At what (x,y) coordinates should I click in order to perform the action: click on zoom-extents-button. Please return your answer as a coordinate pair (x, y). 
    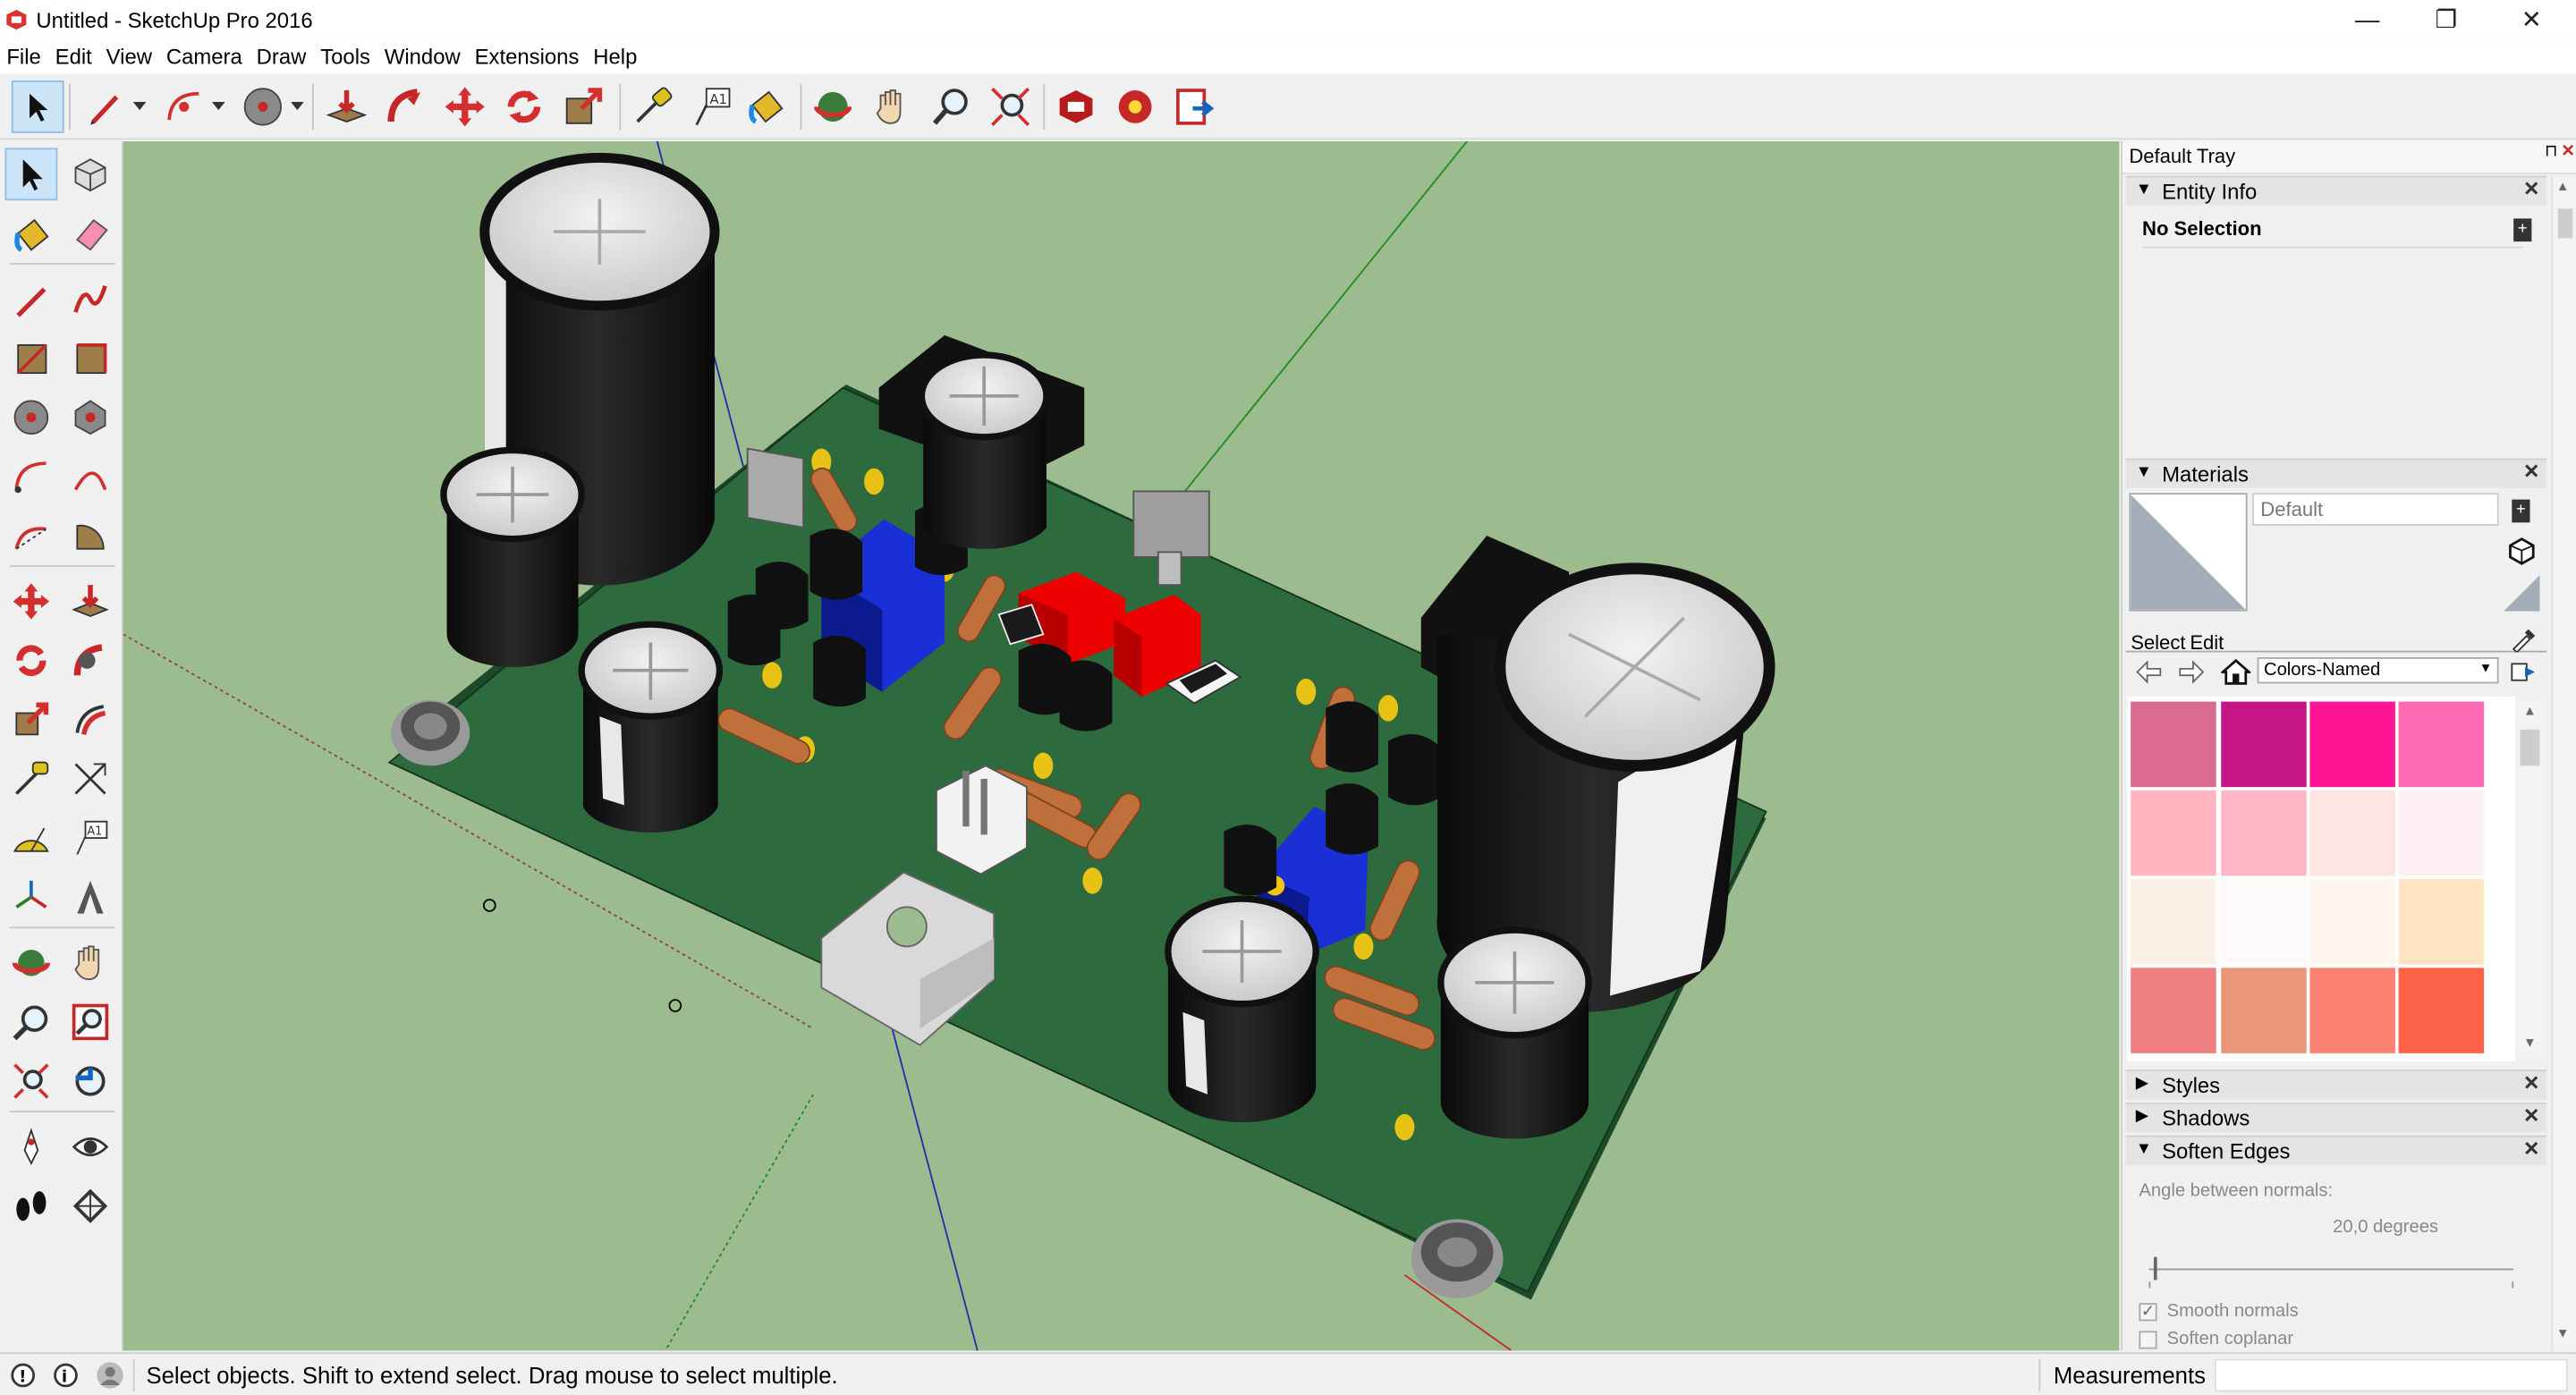
    Looking at the image, I should click on (1010, 106).